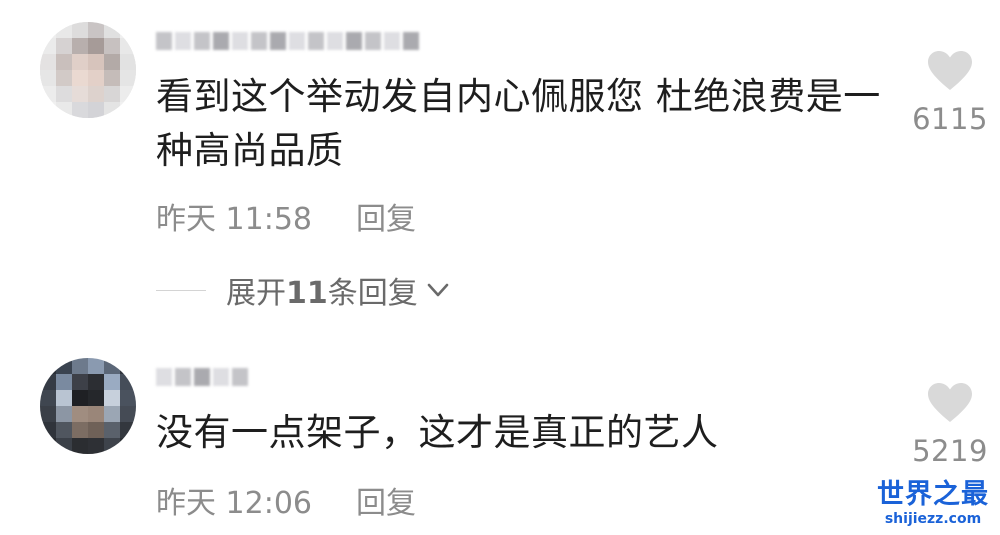 The width and height of the screenshot is (1000, 535). I want to click on chevron-down-icon, so click(438, 290).